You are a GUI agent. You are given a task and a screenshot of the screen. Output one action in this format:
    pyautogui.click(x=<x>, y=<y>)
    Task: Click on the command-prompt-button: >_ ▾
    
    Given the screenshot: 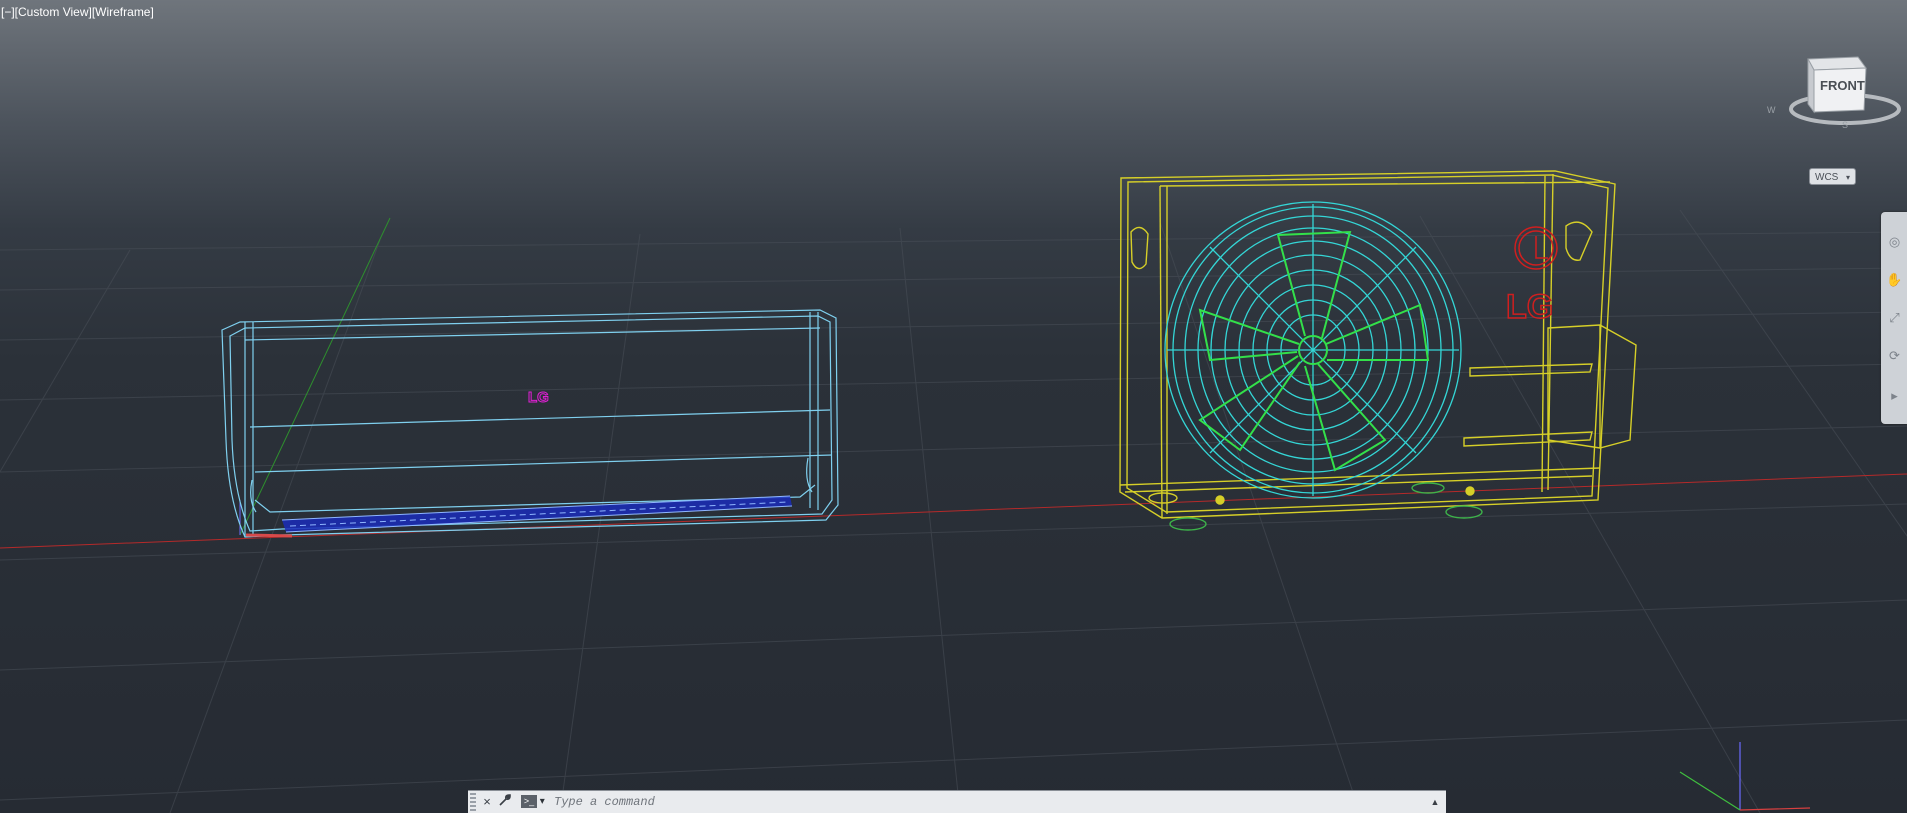 What is the action you would take?
    pyautogui.click(x=534, y=802)
    